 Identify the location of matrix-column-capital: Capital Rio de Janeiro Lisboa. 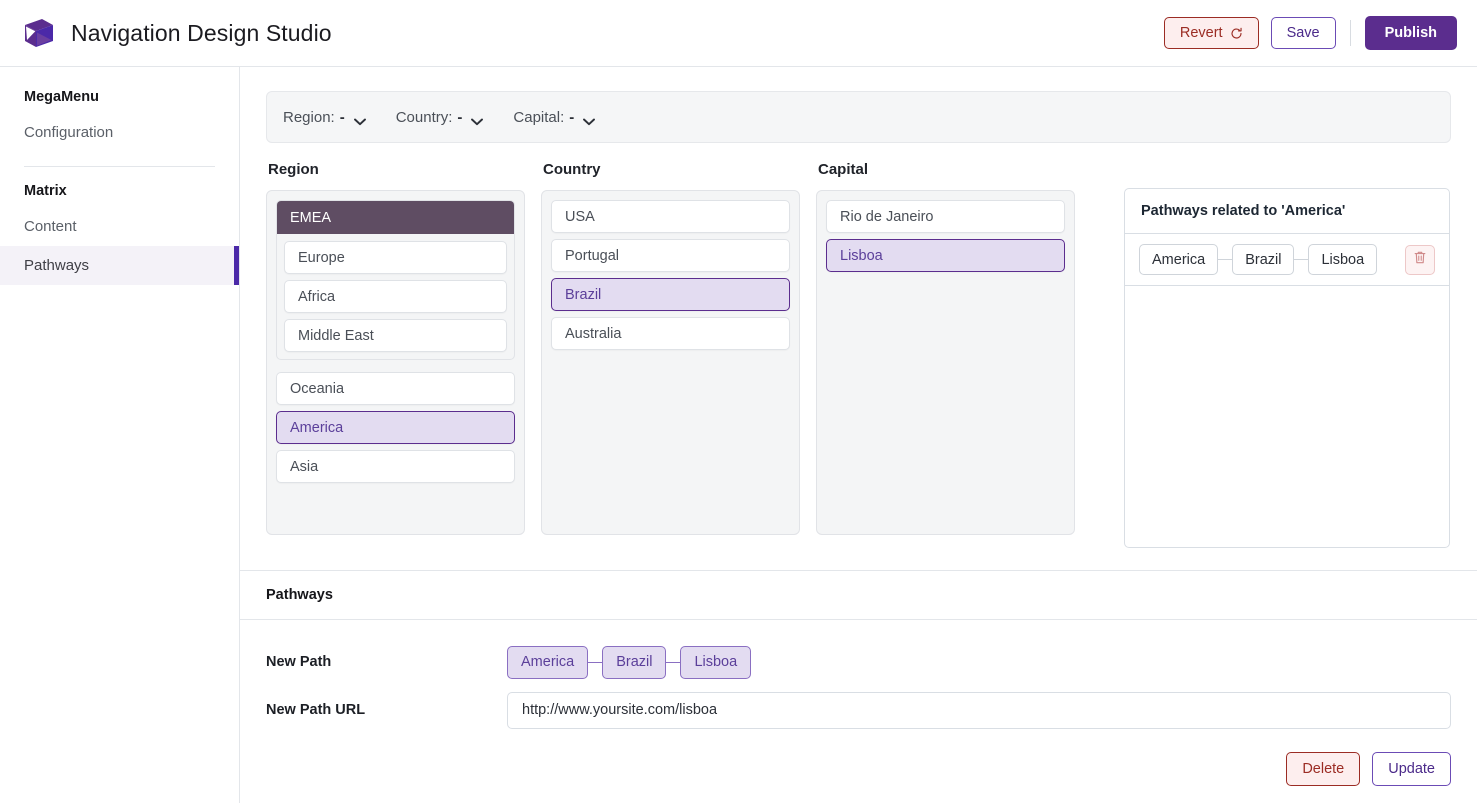
(945, 348).